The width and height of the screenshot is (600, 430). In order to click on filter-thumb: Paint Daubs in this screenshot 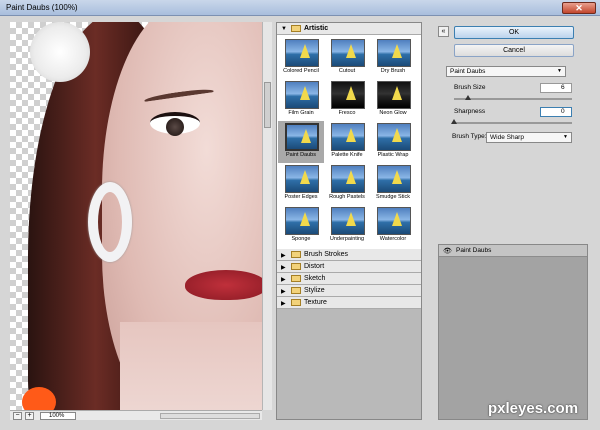, I will do `click(301, 142)`.